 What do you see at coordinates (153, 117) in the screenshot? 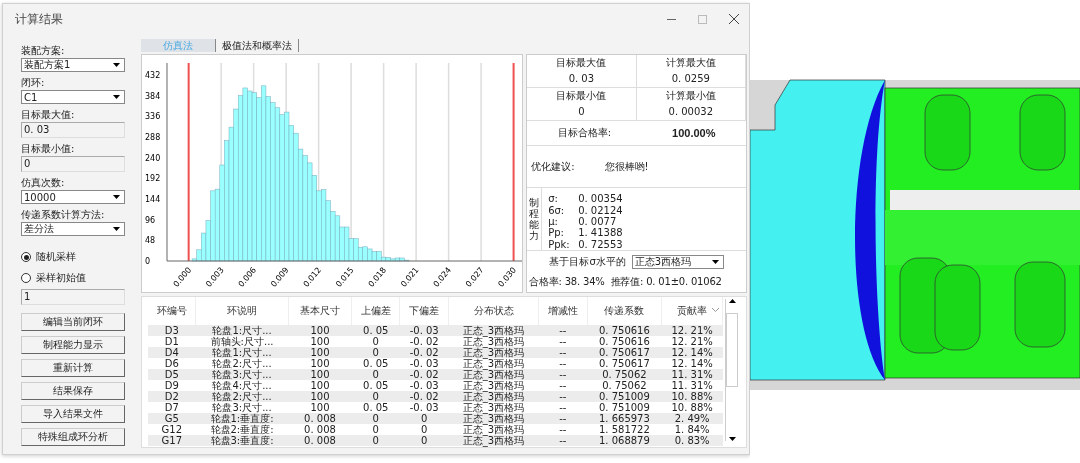
I see `y-tick-label: 336` at bounding box center [153, 117].